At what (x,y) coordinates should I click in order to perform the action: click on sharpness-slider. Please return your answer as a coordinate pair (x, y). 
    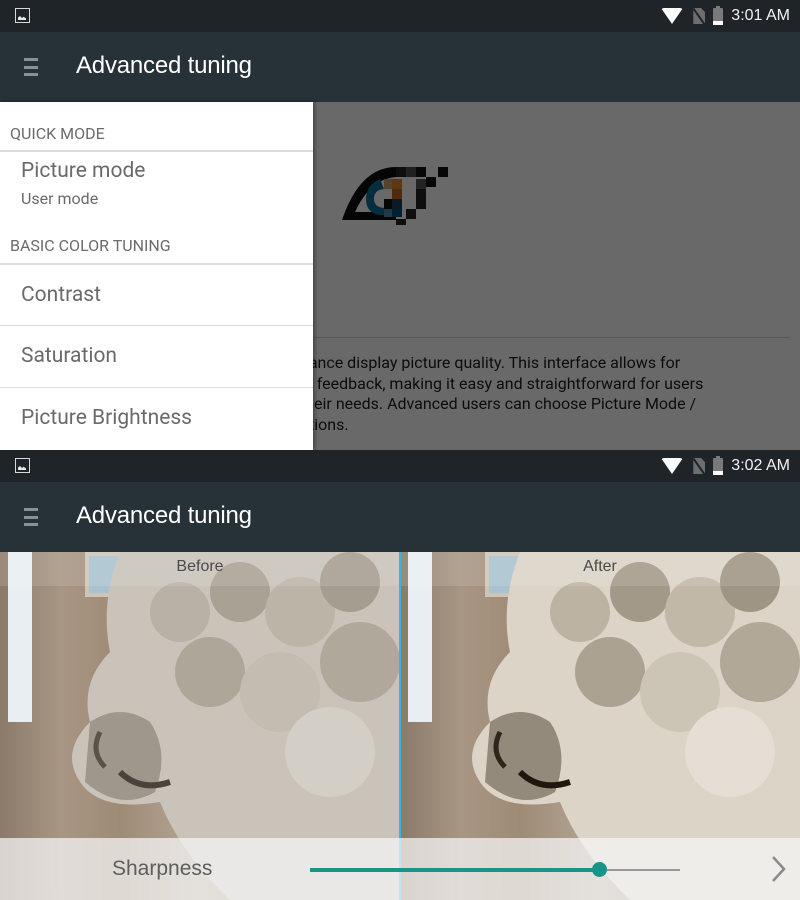
    Looking at the image, I should click on (495, 870).